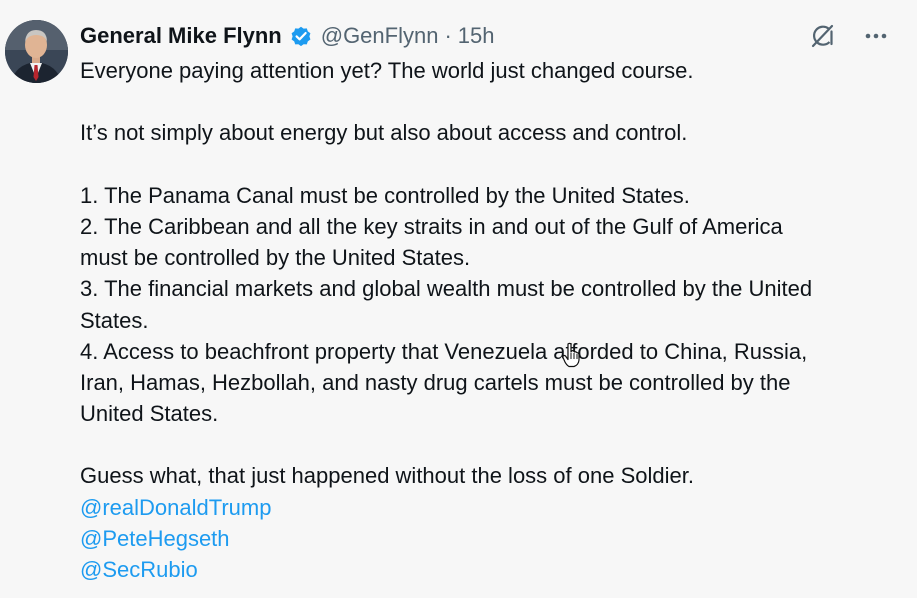 The width and height of the screenshot is (917, 598). I want to click on mention-link: @SecRubio, so click(493, 569).